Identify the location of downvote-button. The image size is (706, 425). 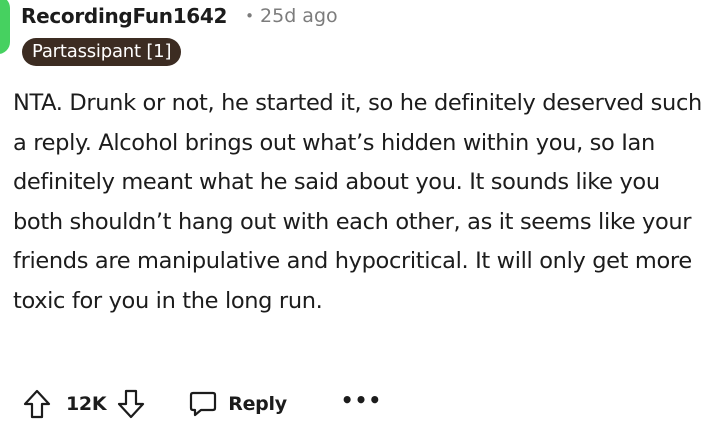
(131, 404).